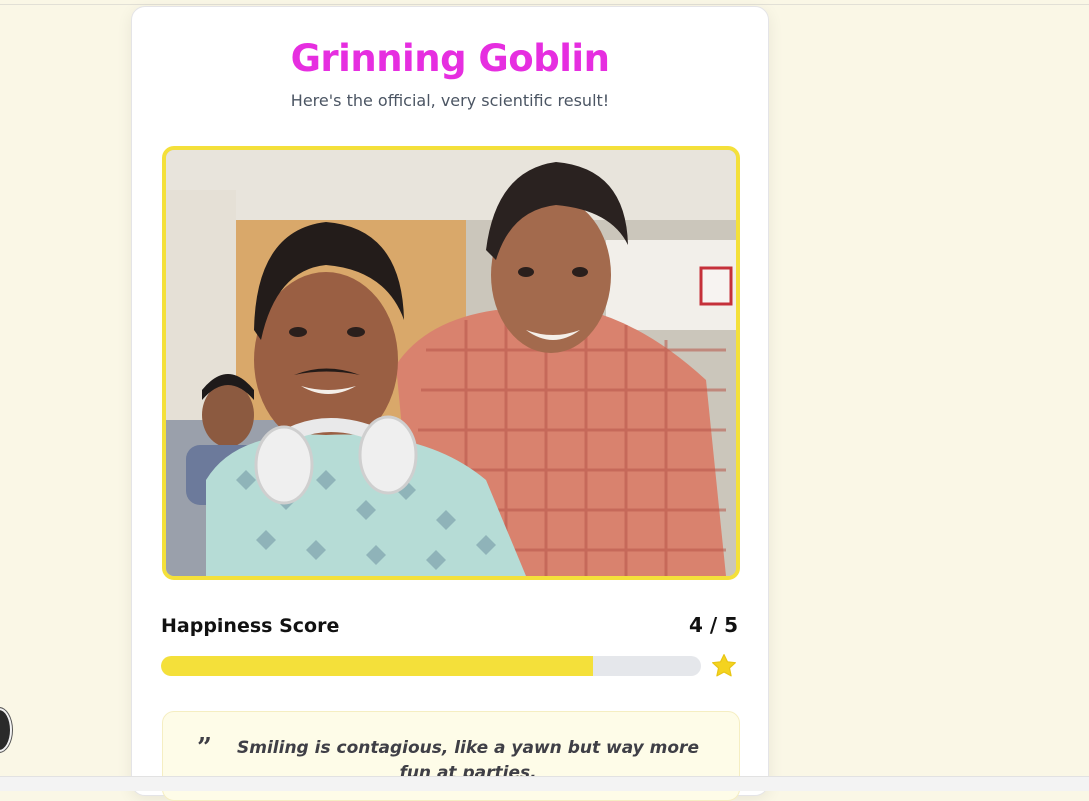 Image resolution: width=1089 pixels, height=801 pixels. What do you see at coordinates (544, 783) in the screenshot?
I see `bottom-bar` at bounding box center [544, 783].